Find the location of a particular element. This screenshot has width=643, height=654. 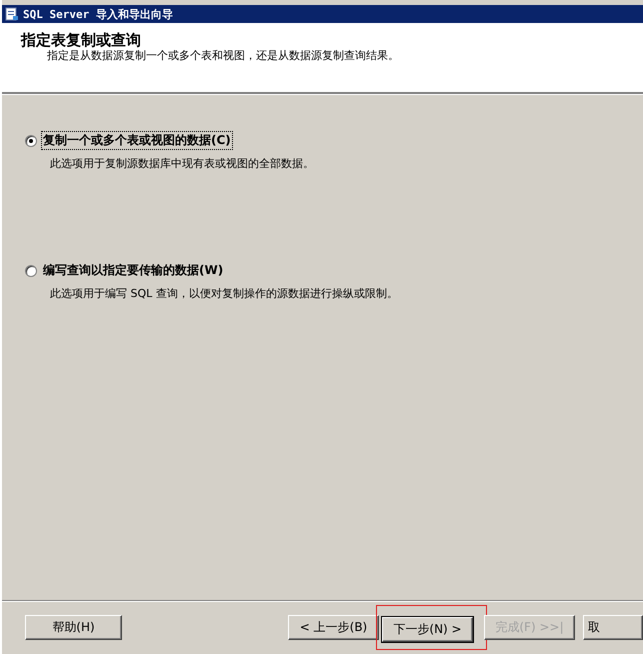

help-button: 帮助(H) is located at coordinates (73, 627).